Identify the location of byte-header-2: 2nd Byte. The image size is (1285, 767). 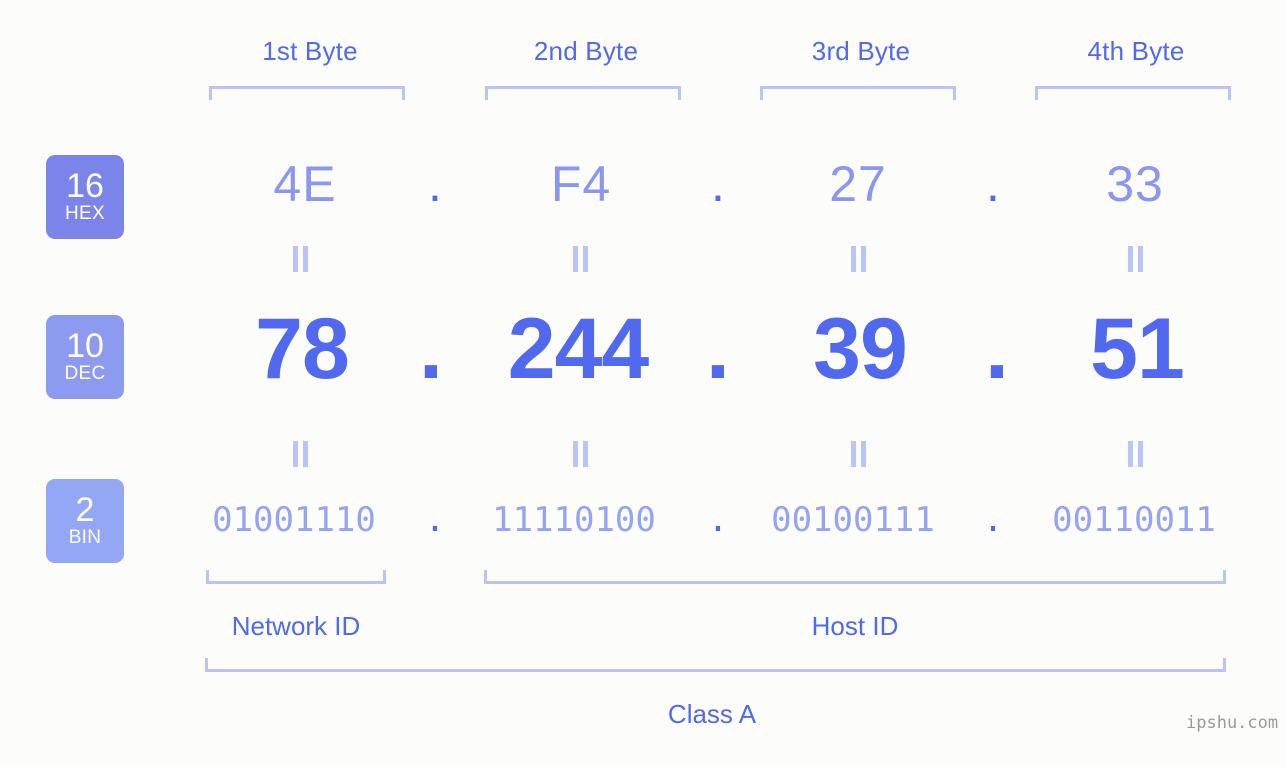
(586, 51).